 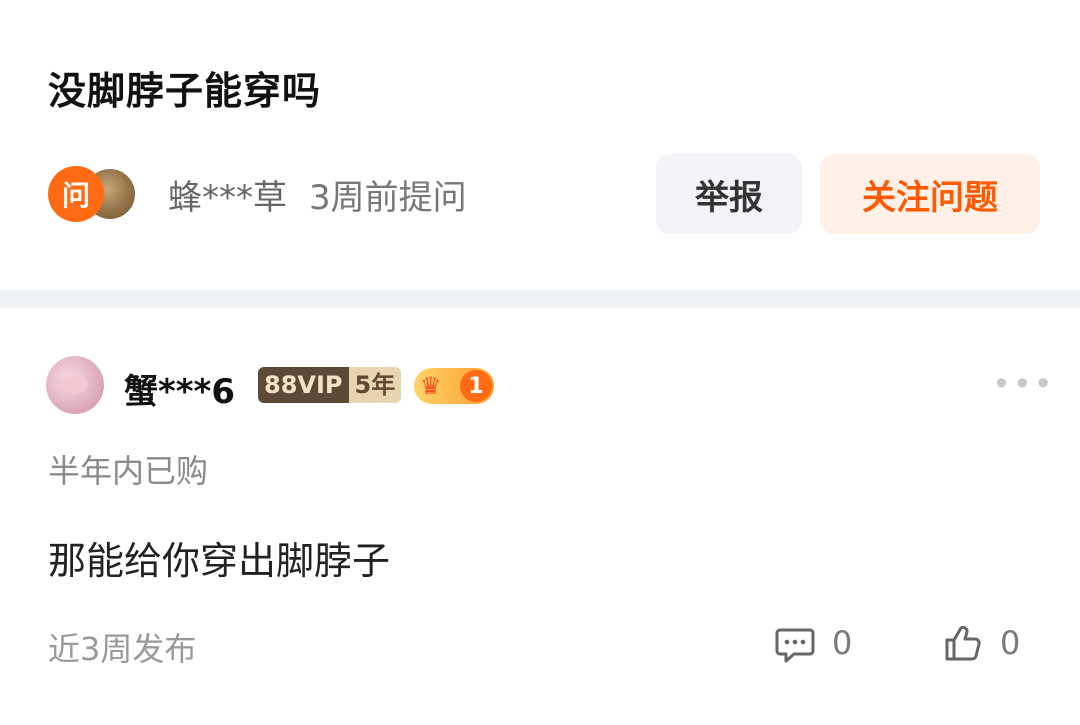 I want to click on vip-years: 5年, so click(x=375, y=385).